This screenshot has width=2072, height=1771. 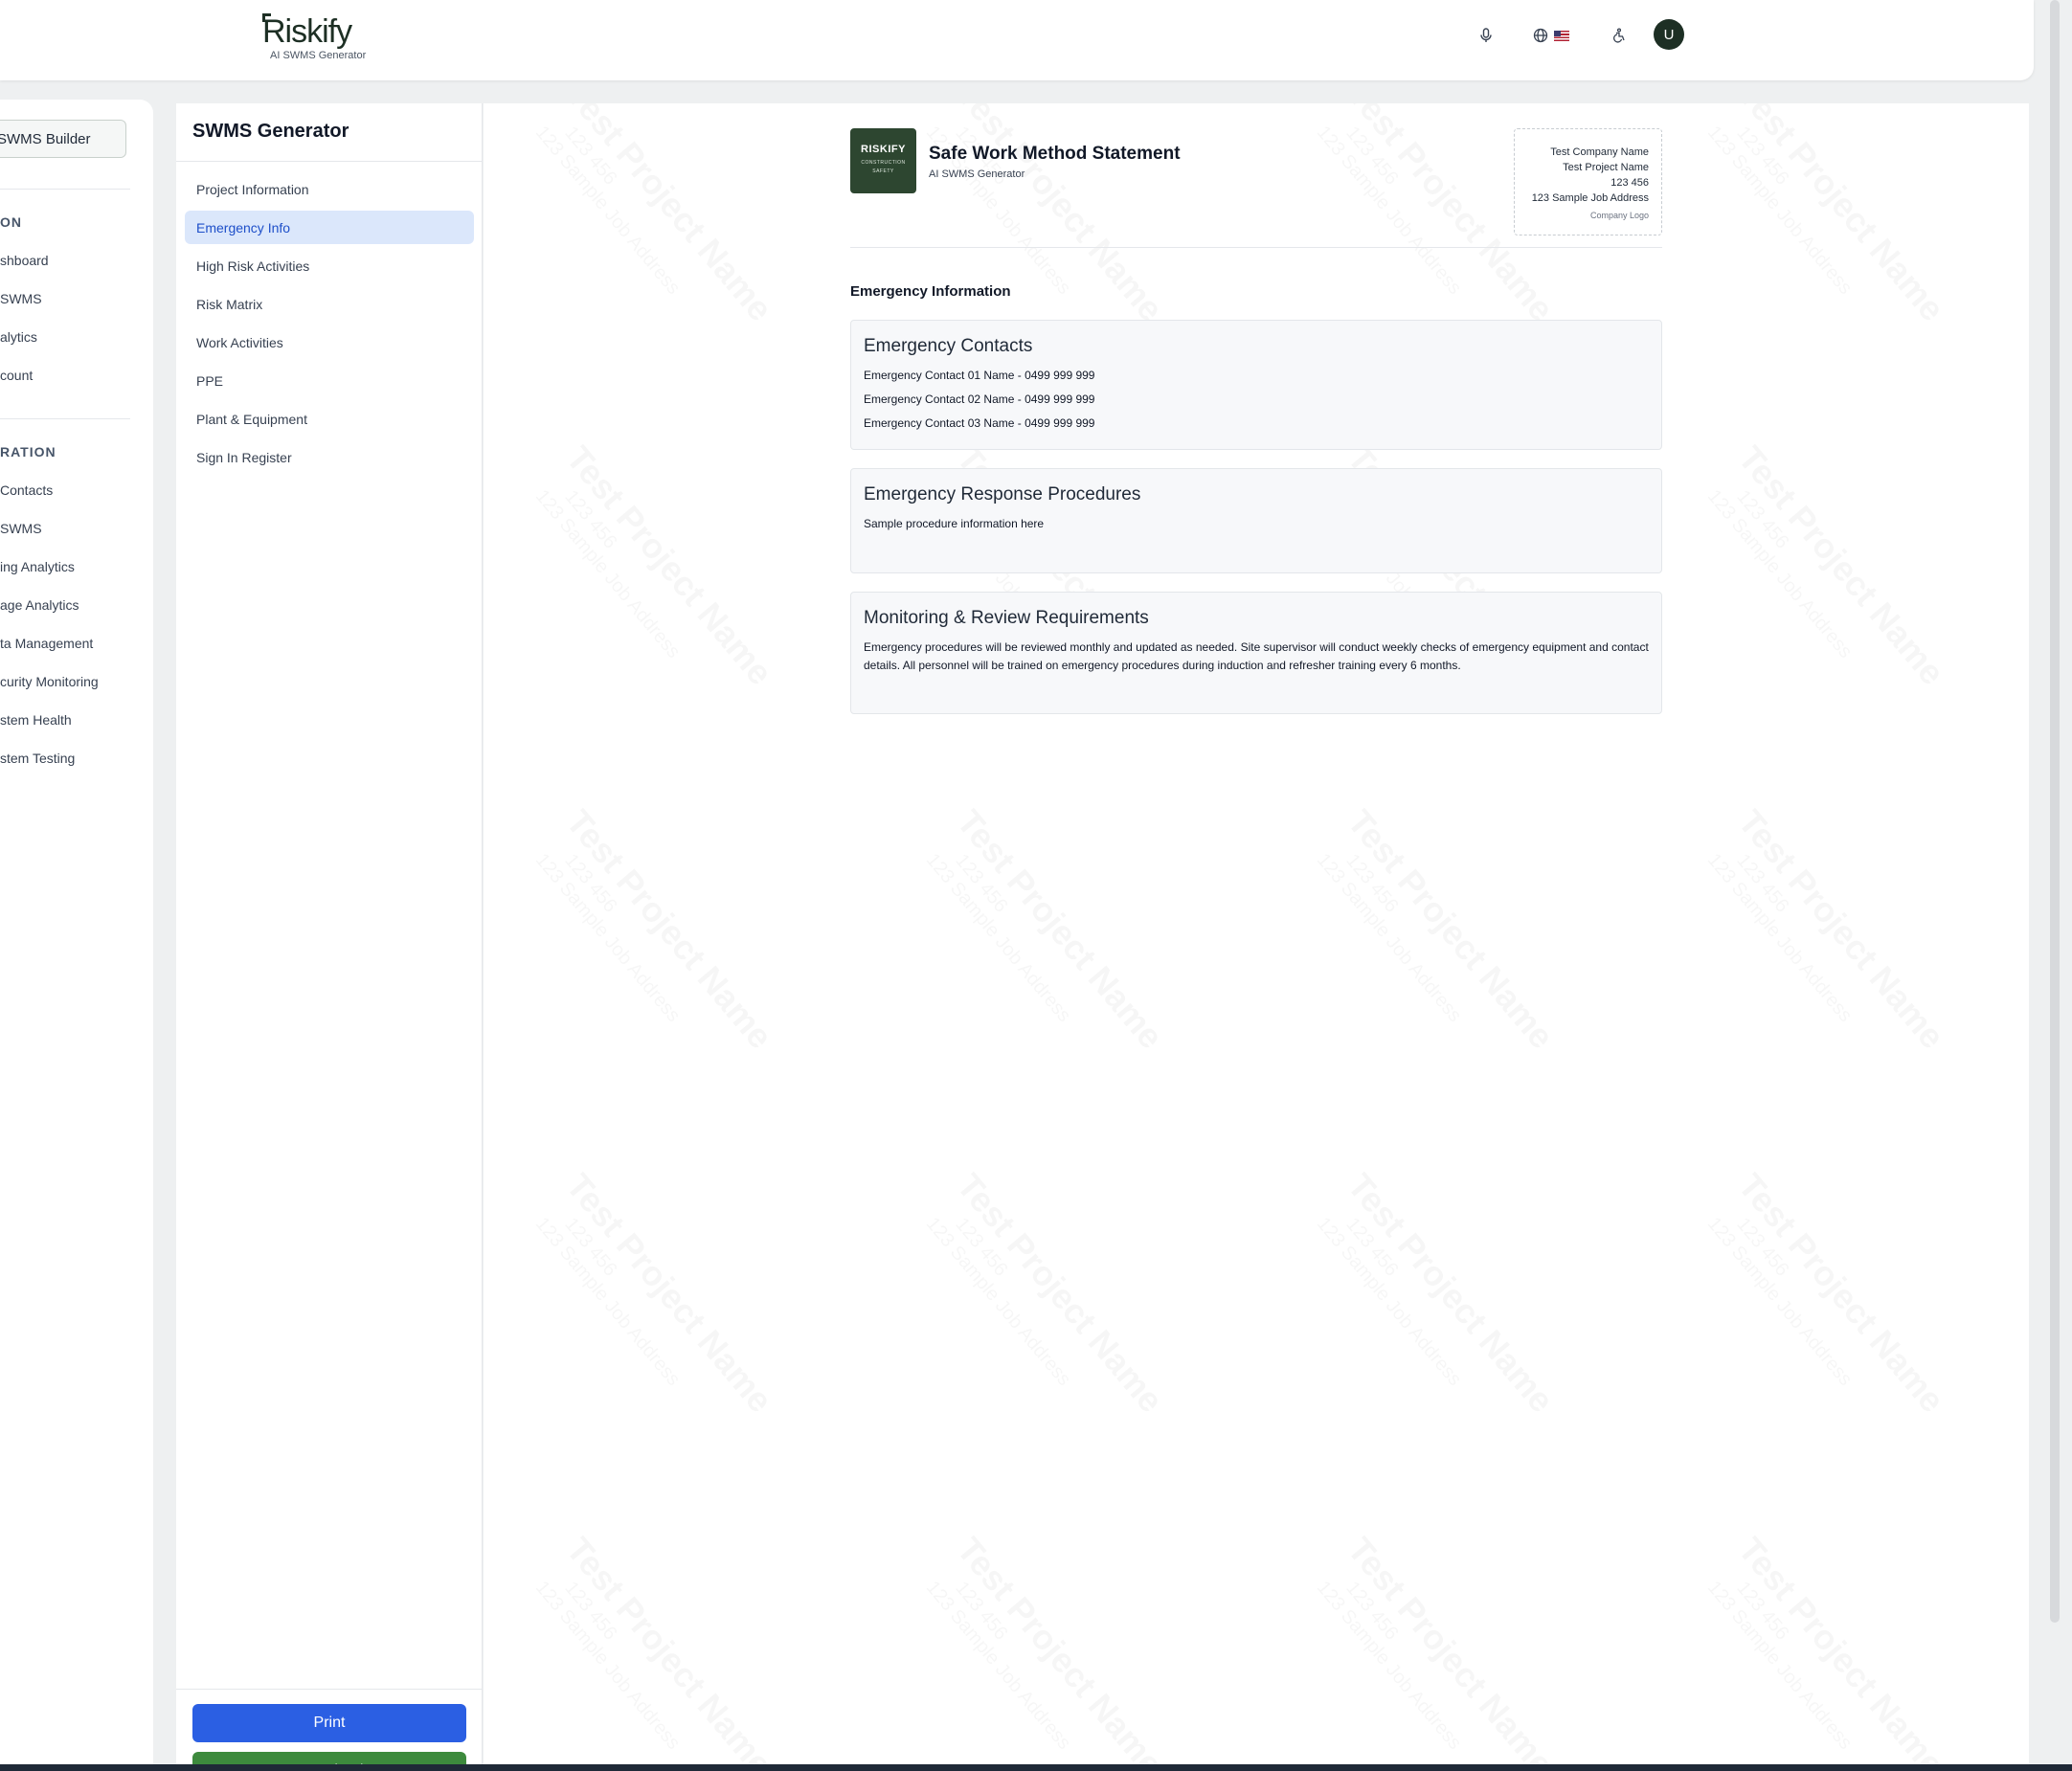 I want to click on logo-text: Riskify, so click(x=307, y=31).